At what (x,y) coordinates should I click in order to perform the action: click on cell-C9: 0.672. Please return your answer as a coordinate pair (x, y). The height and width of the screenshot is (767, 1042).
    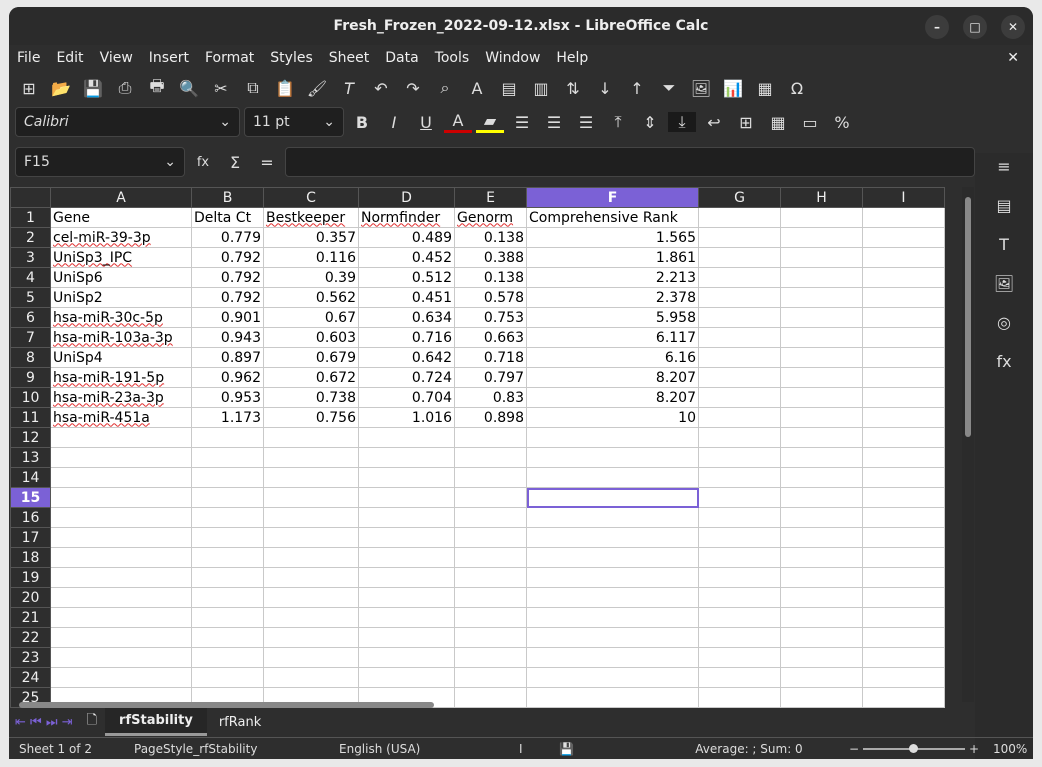
    Looking at the image, I should click on (311, 377).